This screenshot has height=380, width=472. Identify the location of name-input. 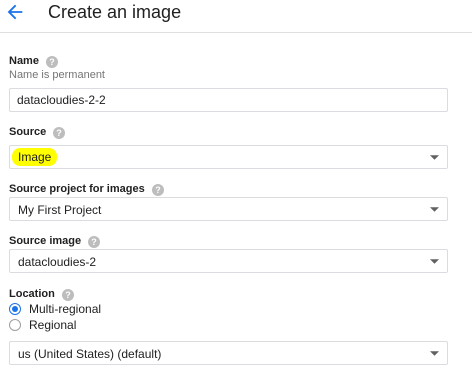
(228, 100).